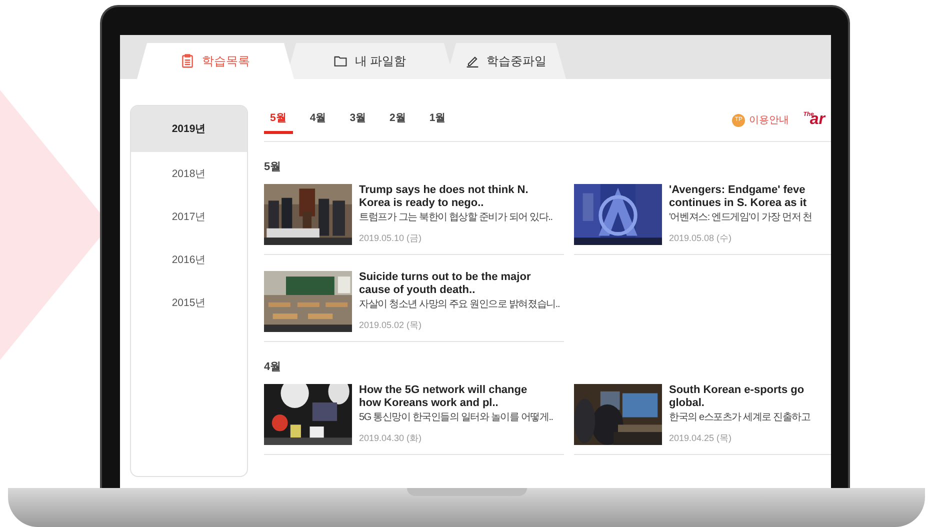  What do you see at coordinates (340, 61) in the screenshot?
I see `folder-icon` at bounding box center [340, 61].